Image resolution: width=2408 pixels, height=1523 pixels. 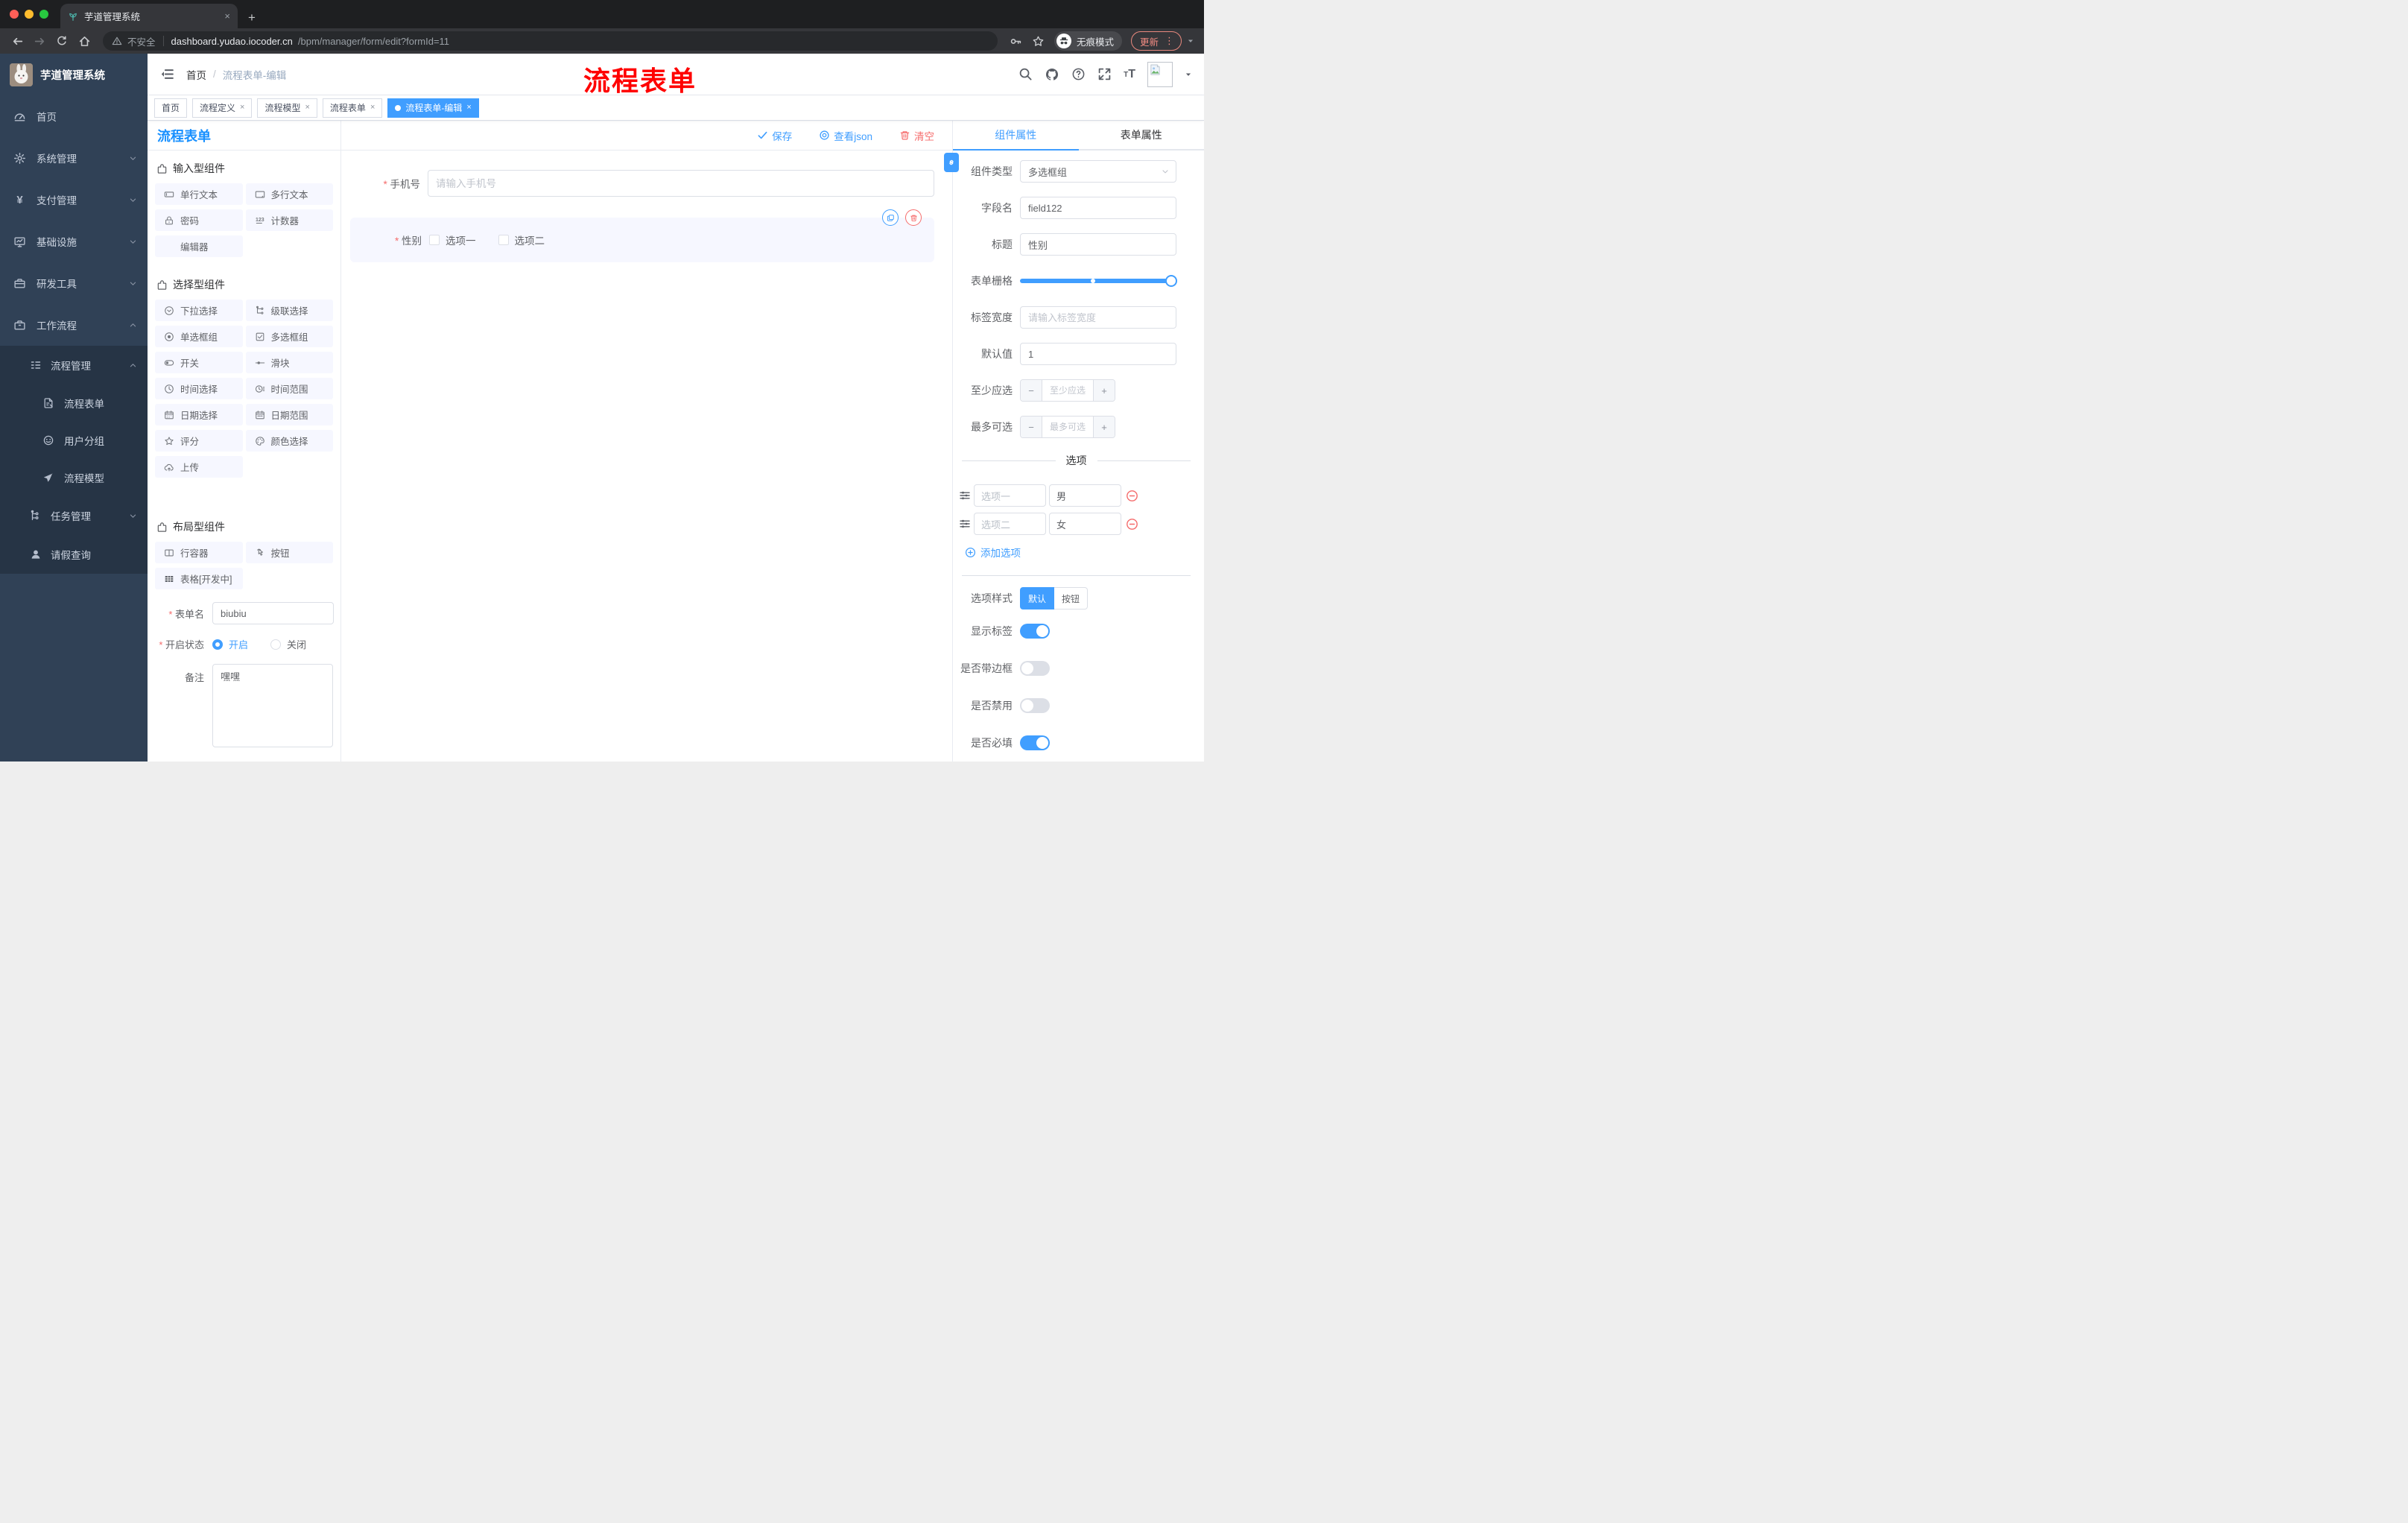 I want to click on avatar, so click(x=1160, y=74).